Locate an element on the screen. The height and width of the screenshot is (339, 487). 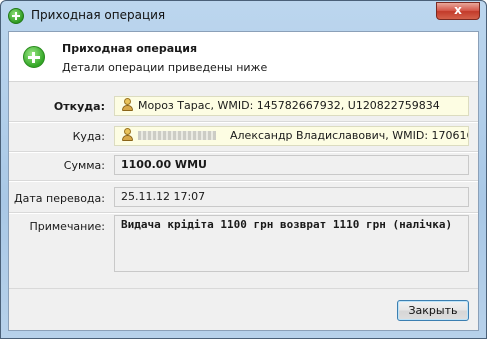
header-subtitle: Детали операции приведены ниже is located at coordinates (165, 67).